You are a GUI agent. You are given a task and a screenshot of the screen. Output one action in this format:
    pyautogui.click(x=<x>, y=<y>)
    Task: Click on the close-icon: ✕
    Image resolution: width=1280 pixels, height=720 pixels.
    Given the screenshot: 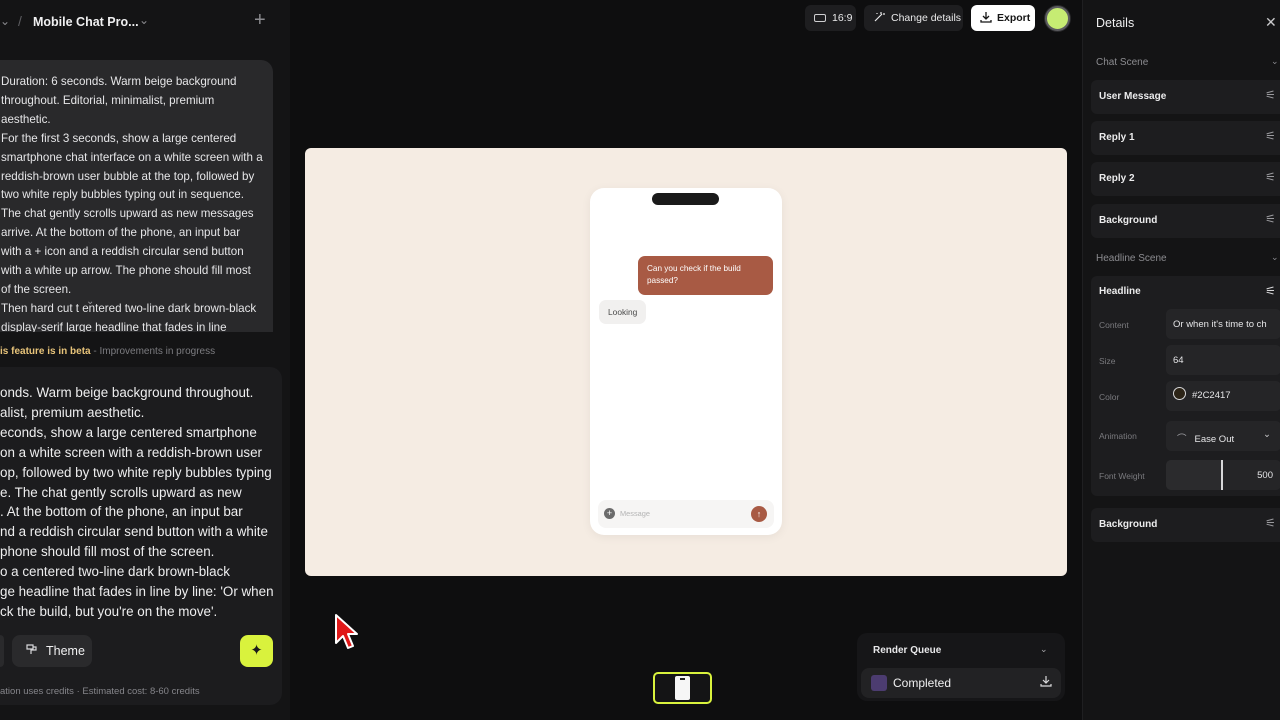 What is the action you would take?
    pyautogui.click(x=1271, y=22)
    